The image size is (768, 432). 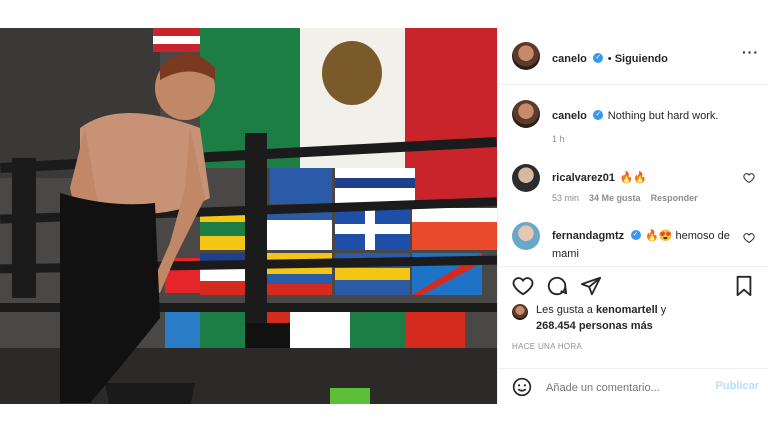 What do you see at coordinates (641, 59) in the screenshot?
I see `follow-state: Siguiendo` at bounding box center [641, 59].